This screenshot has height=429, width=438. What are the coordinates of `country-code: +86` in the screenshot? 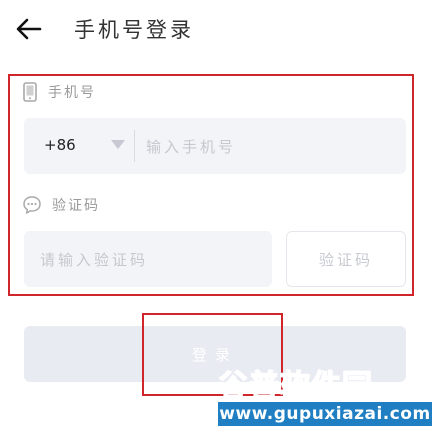 It's located at (60, 145).